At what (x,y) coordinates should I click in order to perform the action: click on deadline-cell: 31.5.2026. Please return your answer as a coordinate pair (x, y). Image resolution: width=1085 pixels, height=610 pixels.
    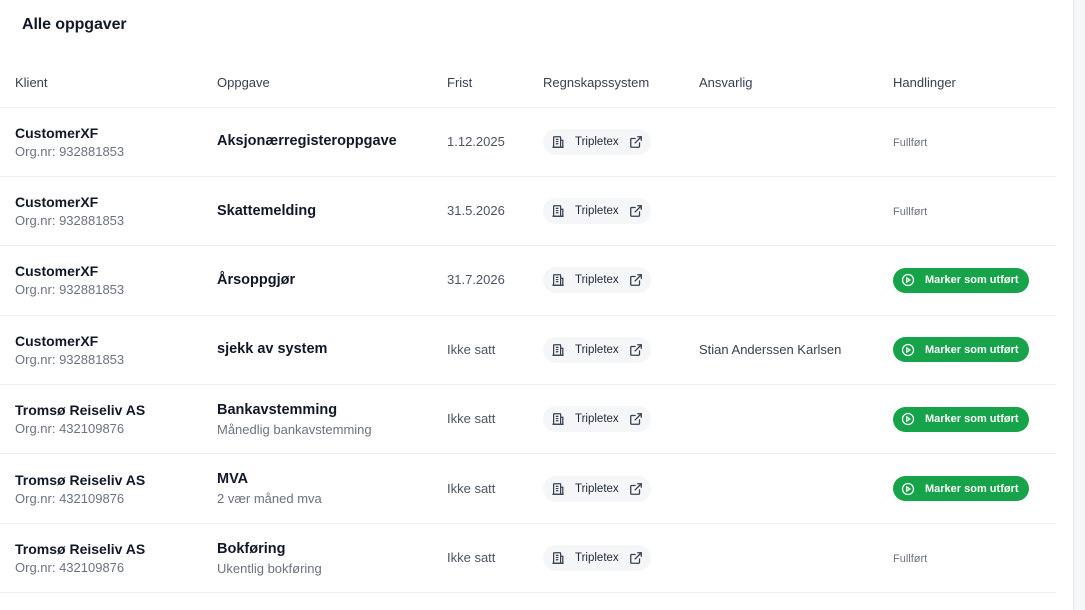
    Looking at the image, I should click on (495, 211).